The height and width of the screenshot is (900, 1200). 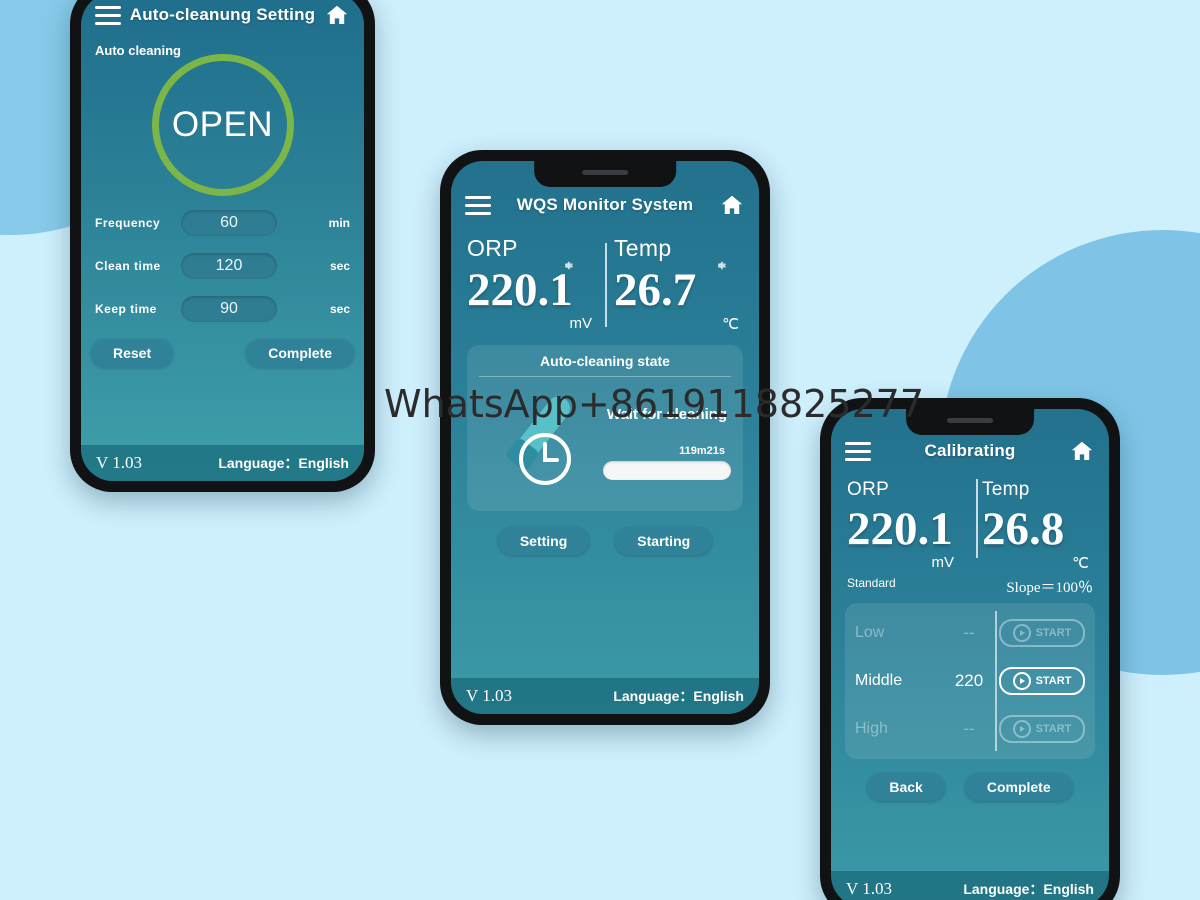 I want to click on setting-row-clean-time: Clean time 120 sec, so click(x=222, y=266).